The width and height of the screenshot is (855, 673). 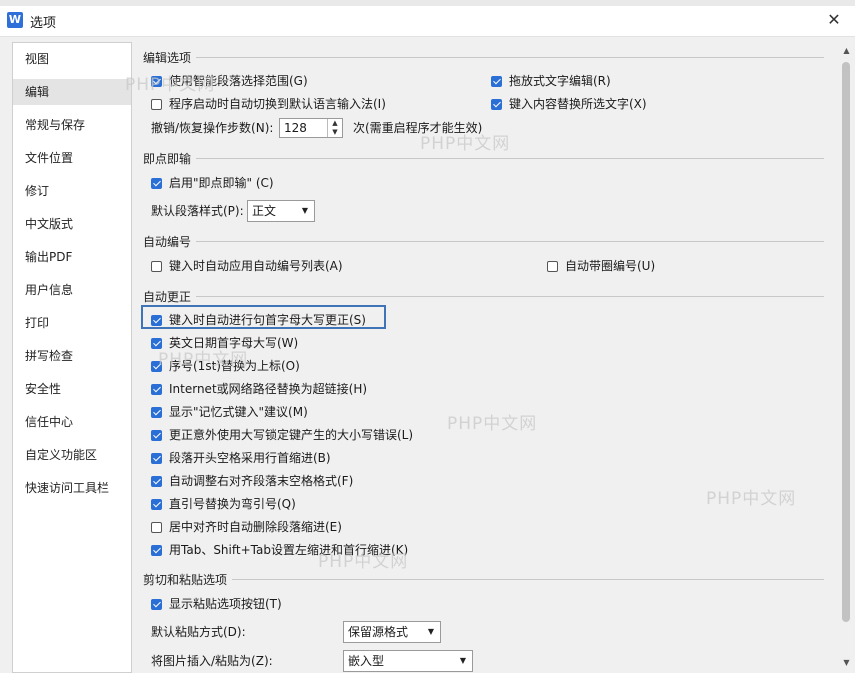 I want to click on autocorrect-option: Internet或网络路径替换为超链接(H), so click(x=259, y=389).